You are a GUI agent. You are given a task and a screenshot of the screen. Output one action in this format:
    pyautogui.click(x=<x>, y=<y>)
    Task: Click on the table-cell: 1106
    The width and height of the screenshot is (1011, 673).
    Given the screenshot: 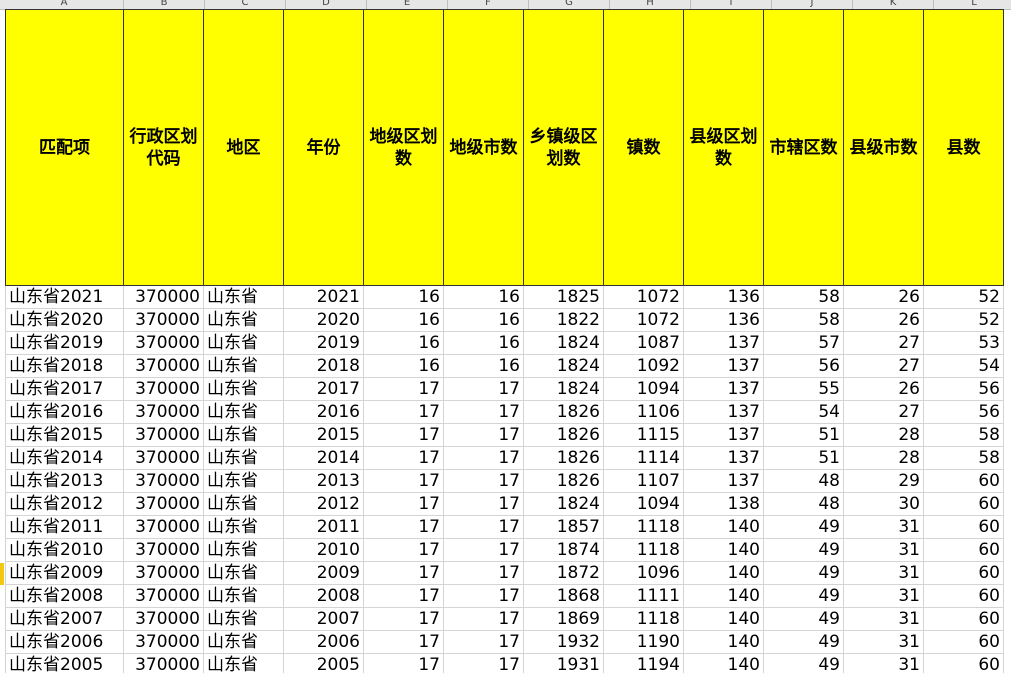 What is the action you would take?
    pyautogui.click(x=643, y=412)
    